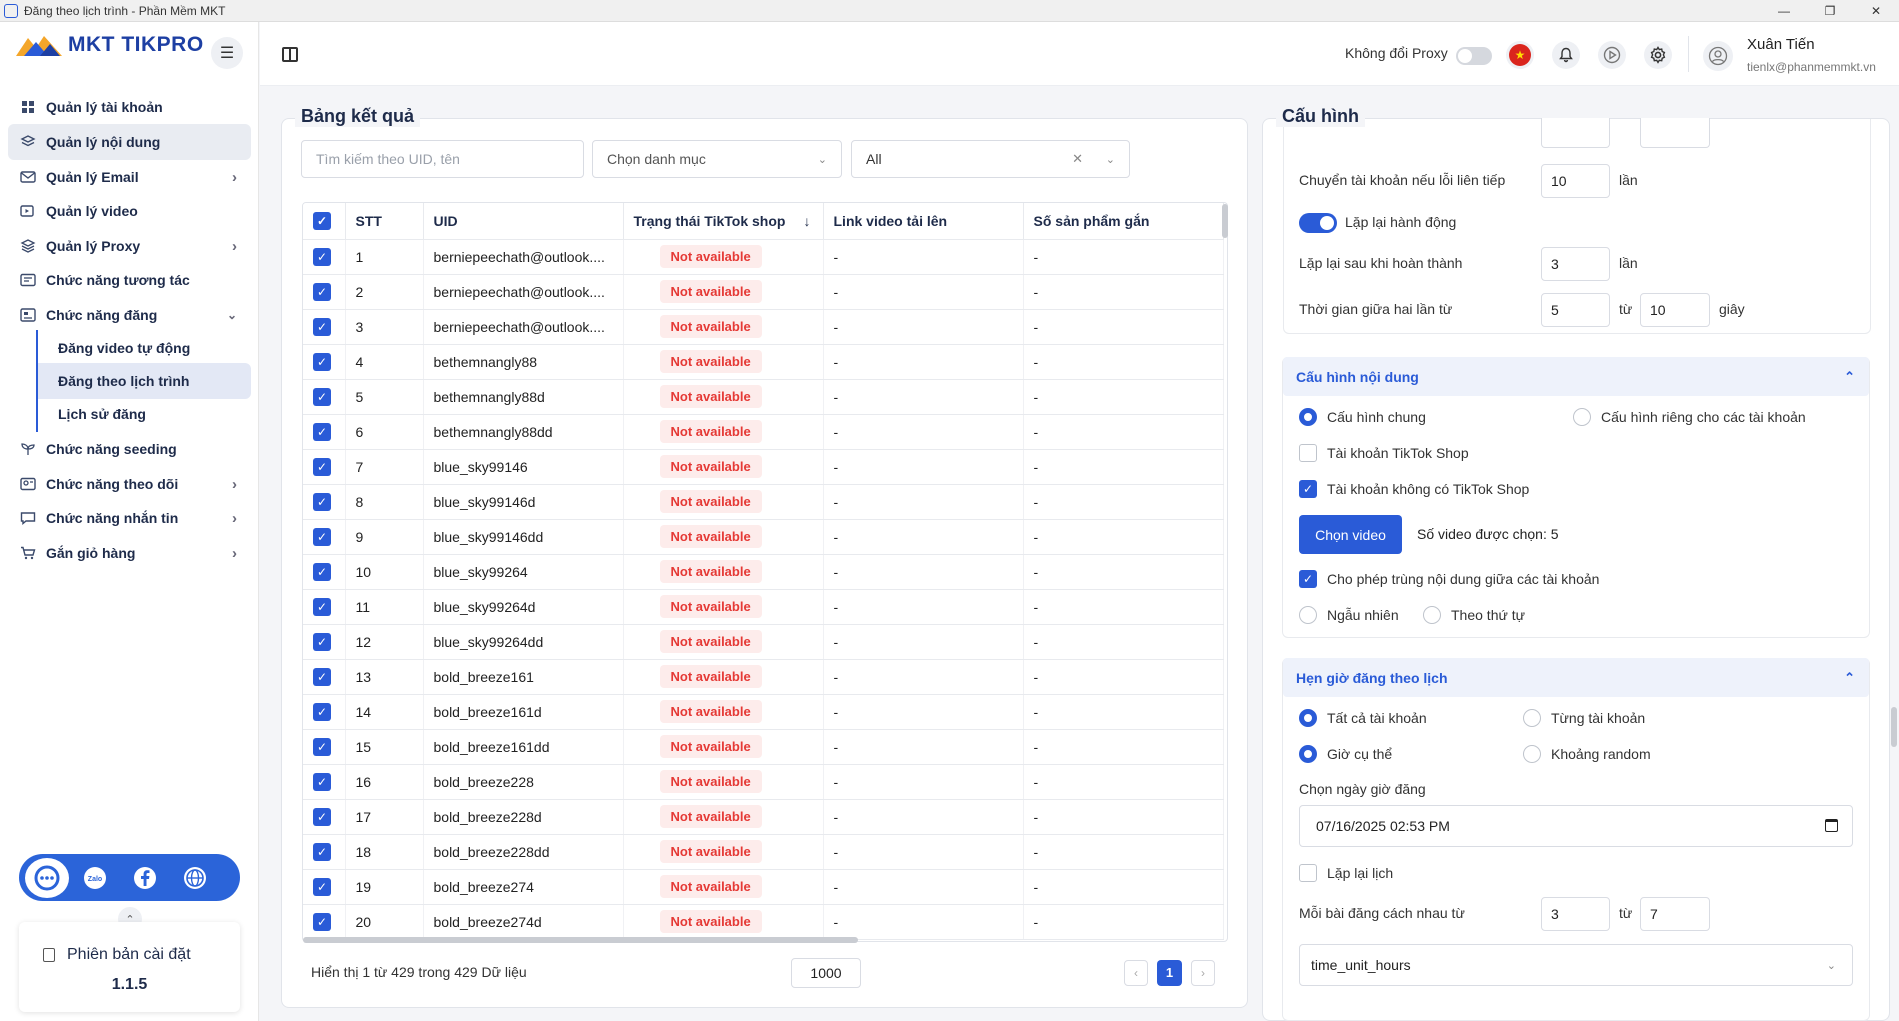 The image size is (1899, 1021). I want to click on table-vscrollbar, so click(1225, 221).